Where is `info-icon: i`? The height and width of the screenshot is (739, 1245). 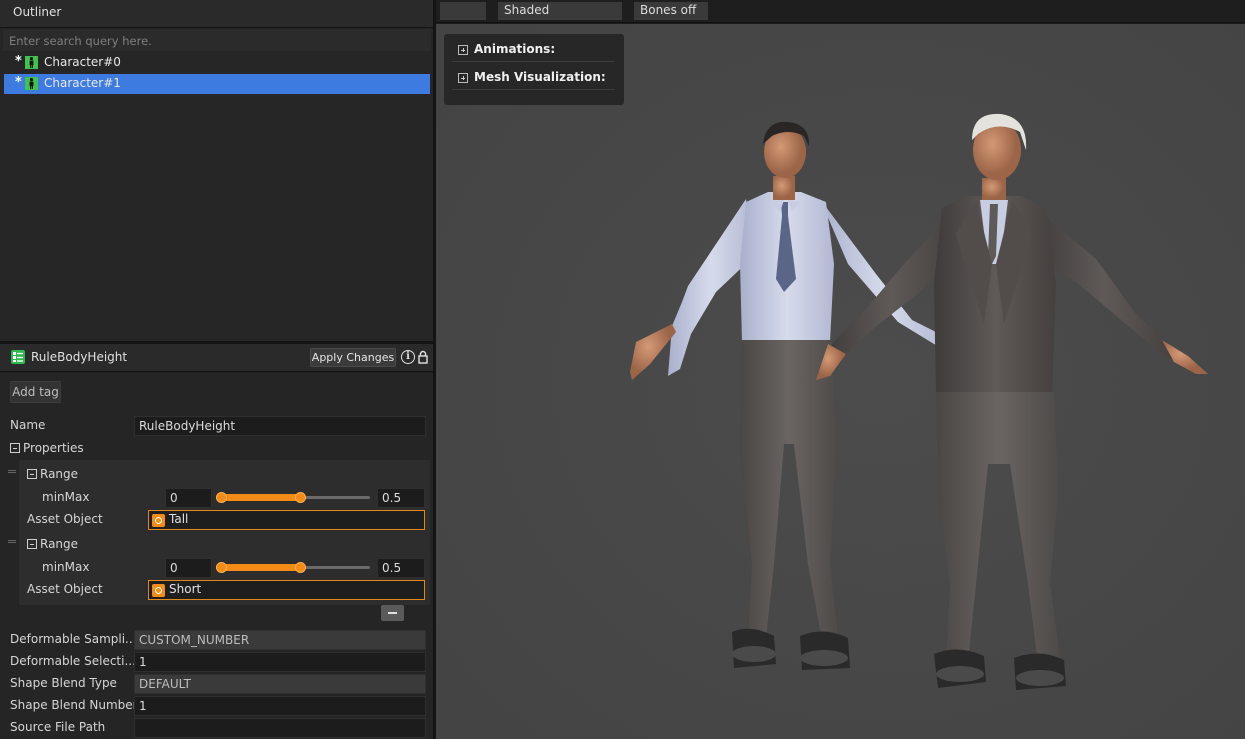
info-icon: i is located at coordinates (408, 357).